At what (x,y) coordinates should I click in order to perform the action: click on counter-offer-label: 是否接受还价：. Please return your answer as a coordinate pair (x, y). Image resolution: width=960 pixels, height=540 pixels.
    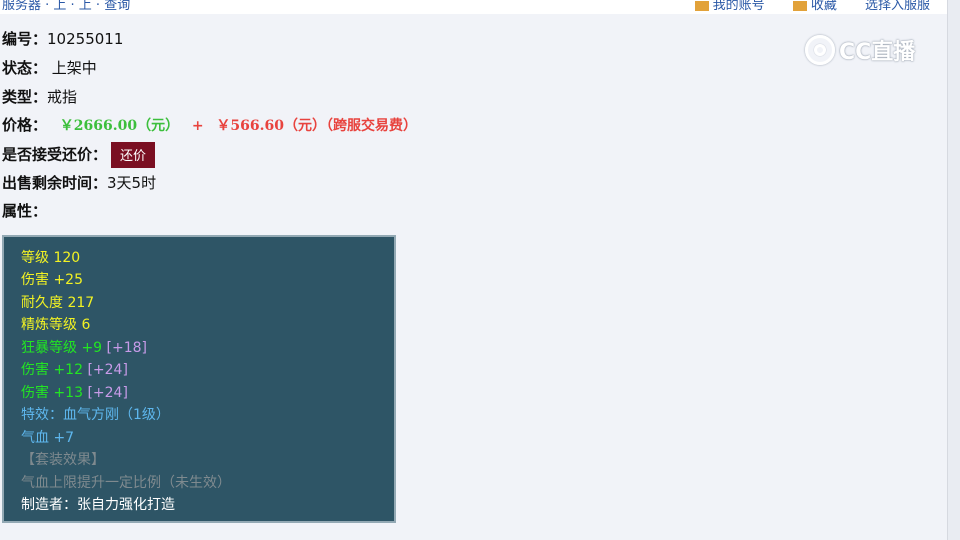
    Looking at the image, I should click on (55, 154).